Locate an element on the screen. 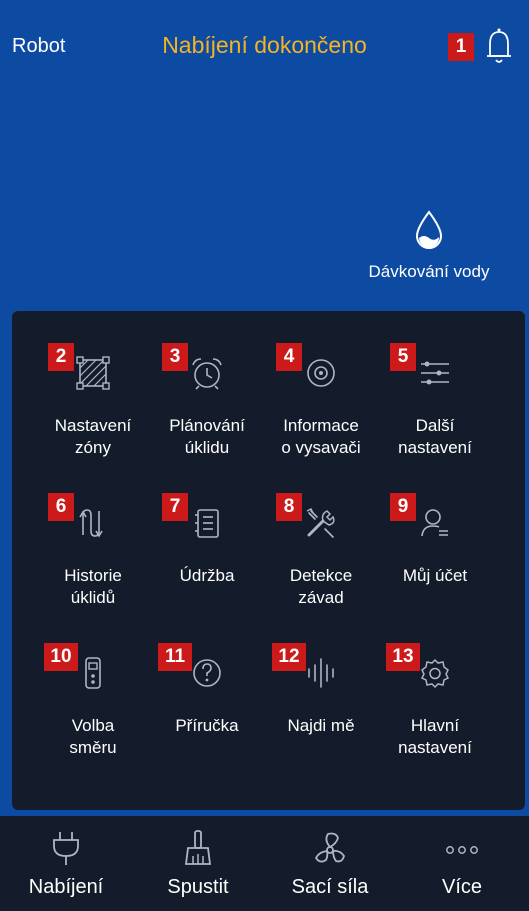  tile-direction-control: 10 Volba směru is located at coordinates (93, 718).